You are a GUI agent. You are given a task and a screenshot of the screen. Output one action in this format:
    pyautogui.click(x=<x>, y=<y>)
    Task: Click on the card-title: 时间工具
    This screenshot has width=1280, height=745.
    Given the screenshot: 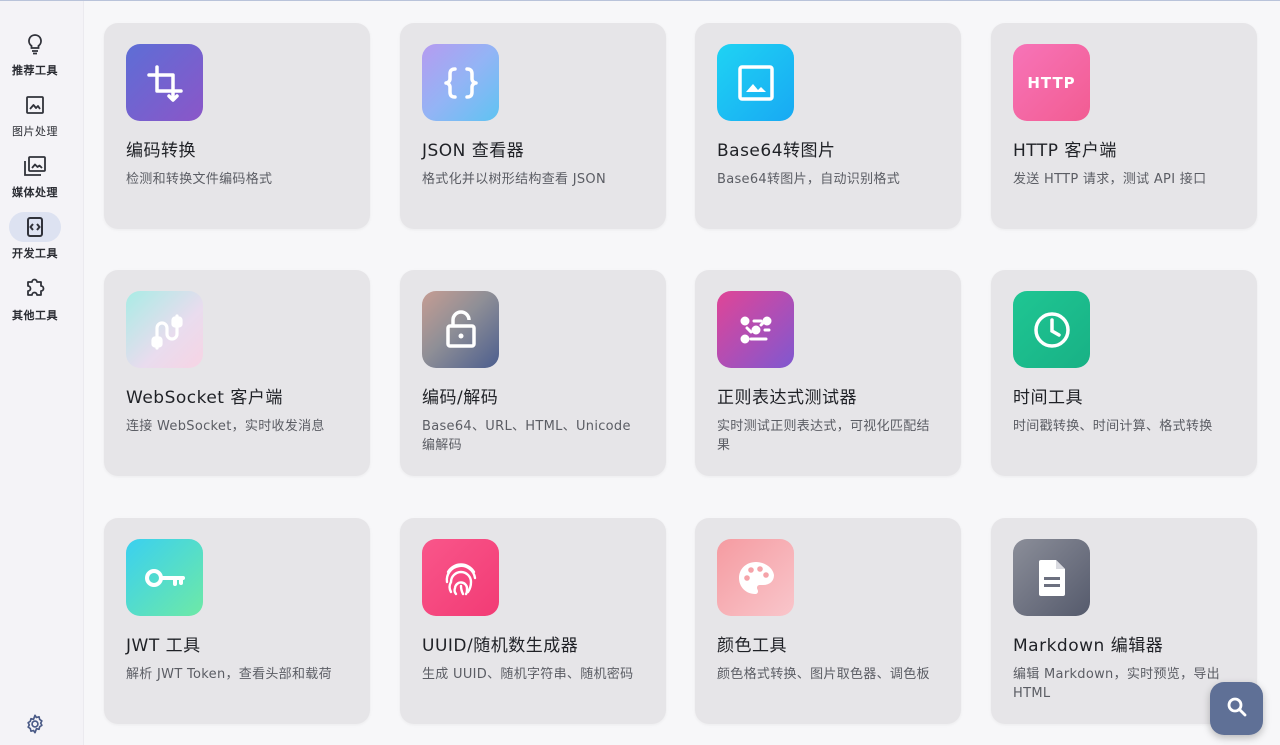 What is the action you would take?
    pyautogui.click(x=1048, y=398)
    